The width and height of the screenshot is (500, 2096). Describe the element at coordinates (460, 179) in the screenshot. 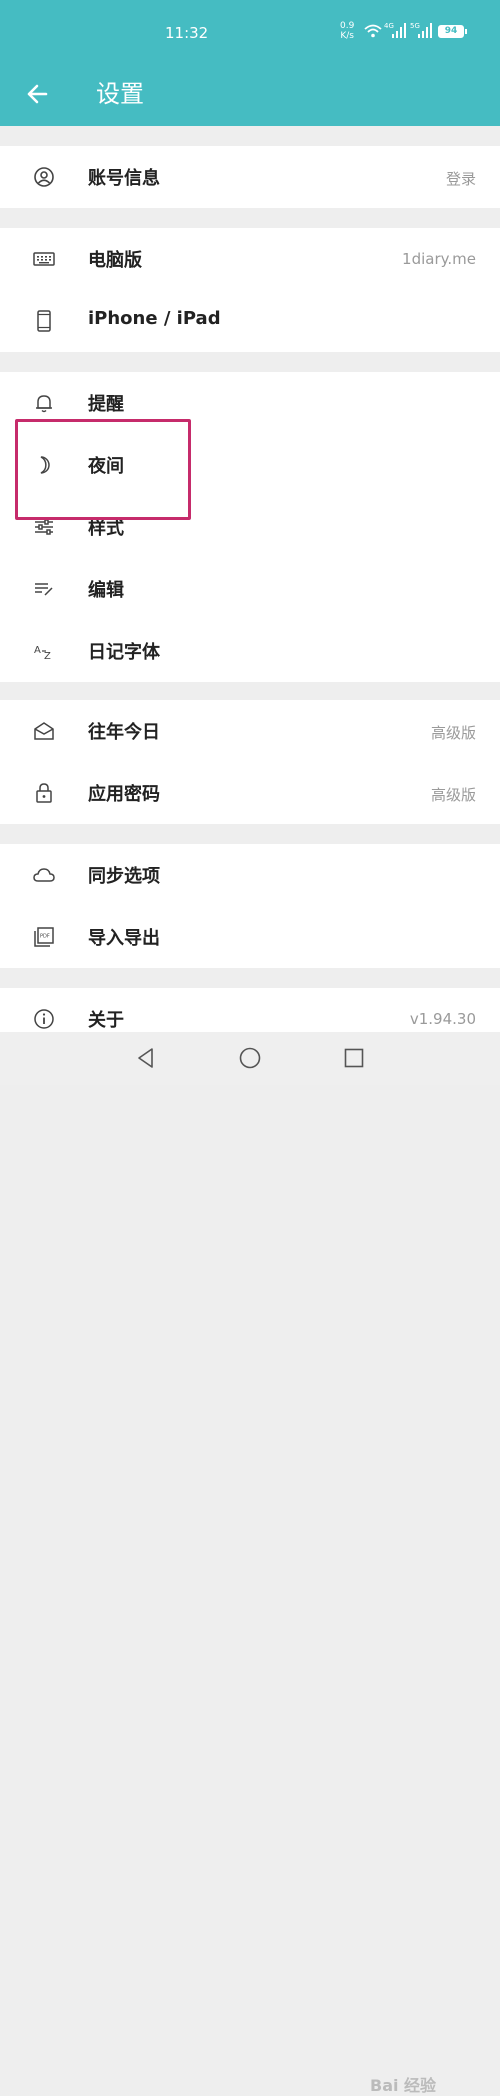

I see `settings-item-value: 登录` at that location.